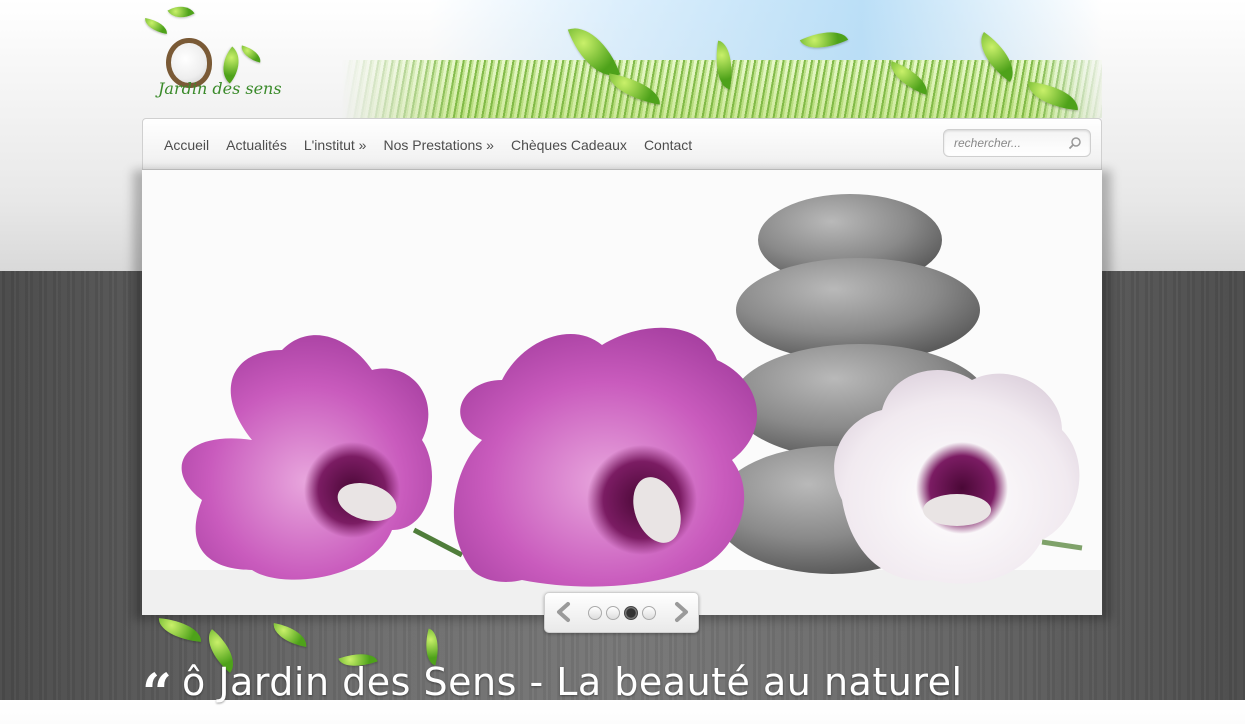  Describe the element at coordinates (681, 612) in the screenshot. I see `next-slide-arrow-icon` at that location.